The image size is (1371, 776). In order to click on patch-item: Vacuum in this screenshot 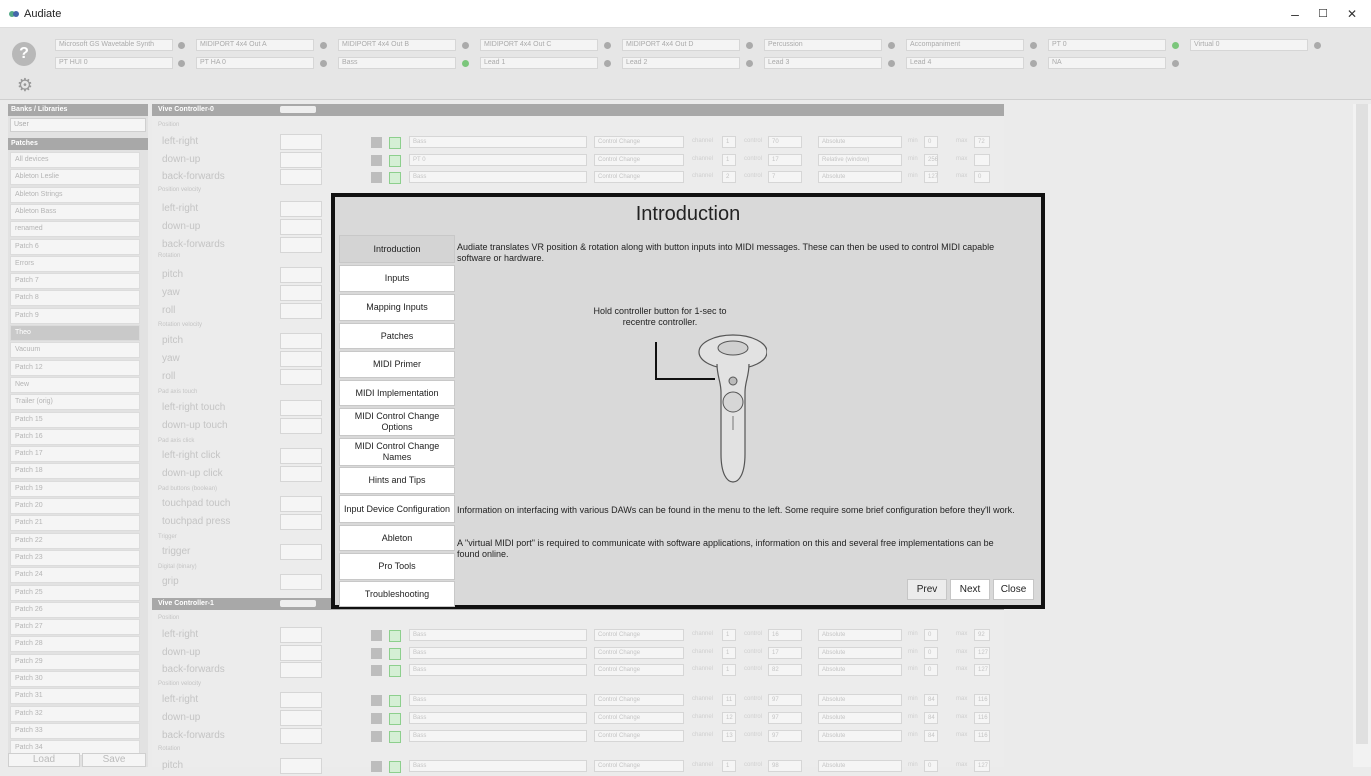, I will do `click(75, 350)`.